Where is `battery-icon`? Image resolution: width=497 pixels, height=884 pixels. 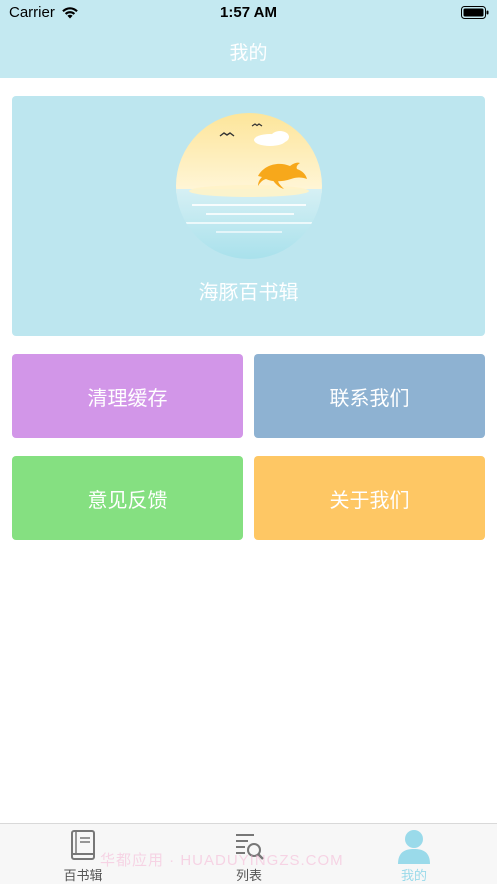
battery-icon is located at coordinates (475, 12).